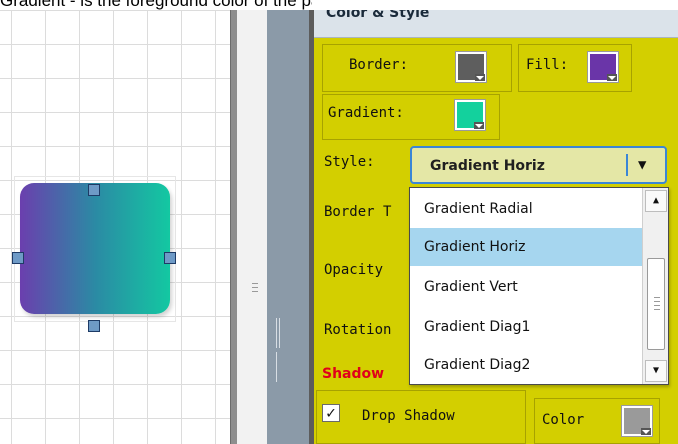 This screenshot has width=678, height=444. What do you see at coordinates (526, 247) in the screenshot?
I see `dropdown-option-selected: Gradient Horiz` at bounding box center [526, 247].